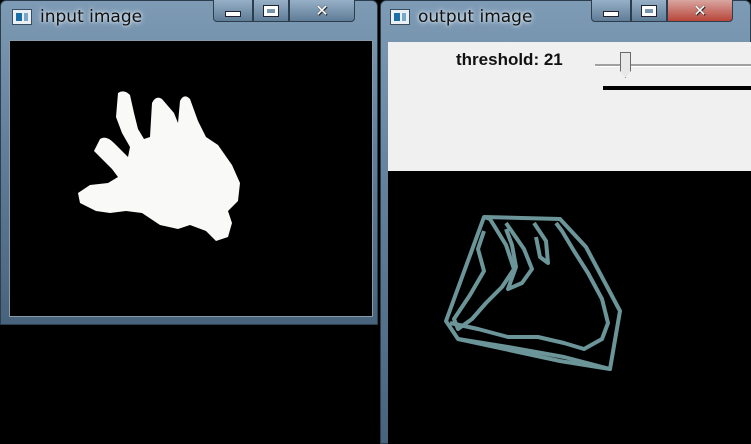  I want to click on contour-outline, so click(533, 293).